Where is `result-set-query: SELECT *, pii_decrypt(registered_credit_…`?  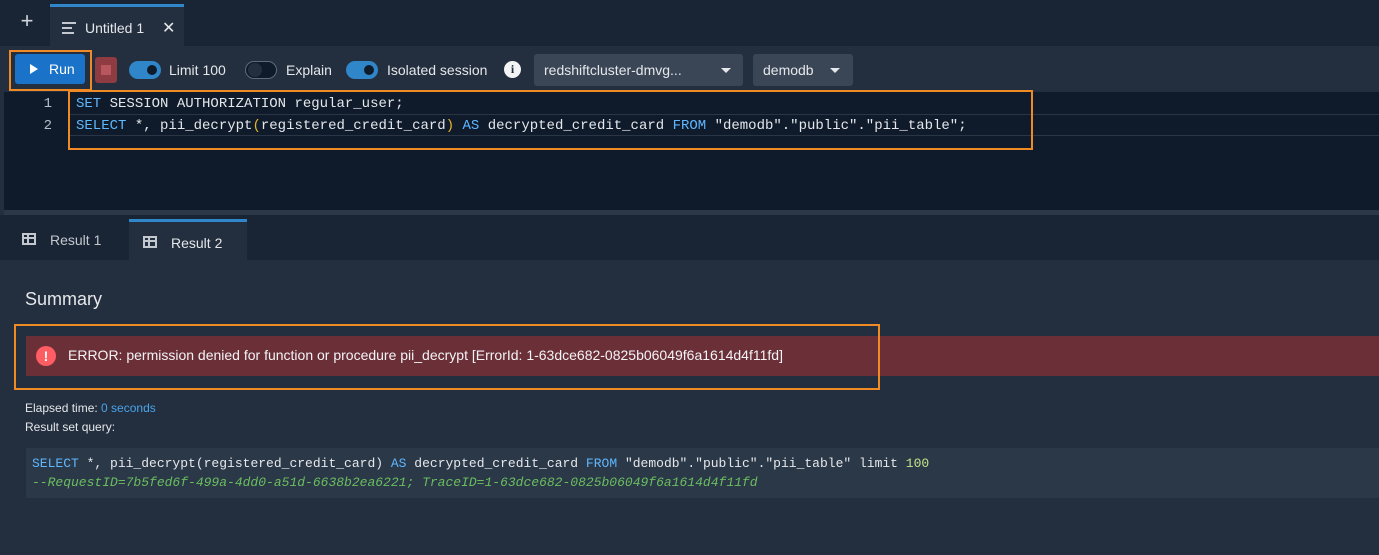
result-set-query: SELECT *, pii_decrypt(registered_credit_… is located at coordinates (702, 473).